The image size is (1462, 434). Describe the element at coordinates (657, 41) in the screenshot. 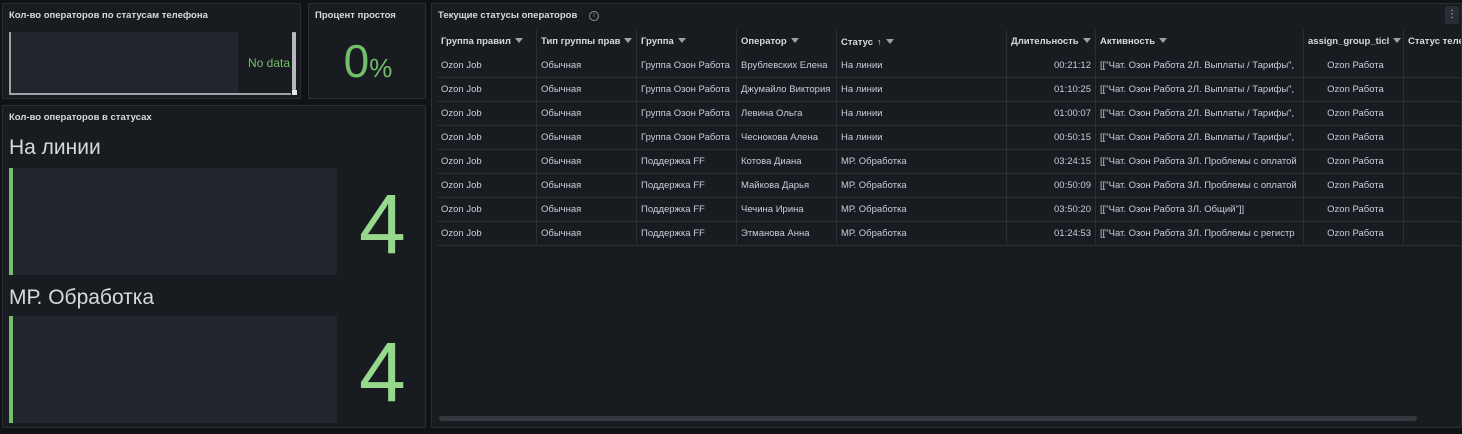

I see `column-header-label: Группа` at that location.